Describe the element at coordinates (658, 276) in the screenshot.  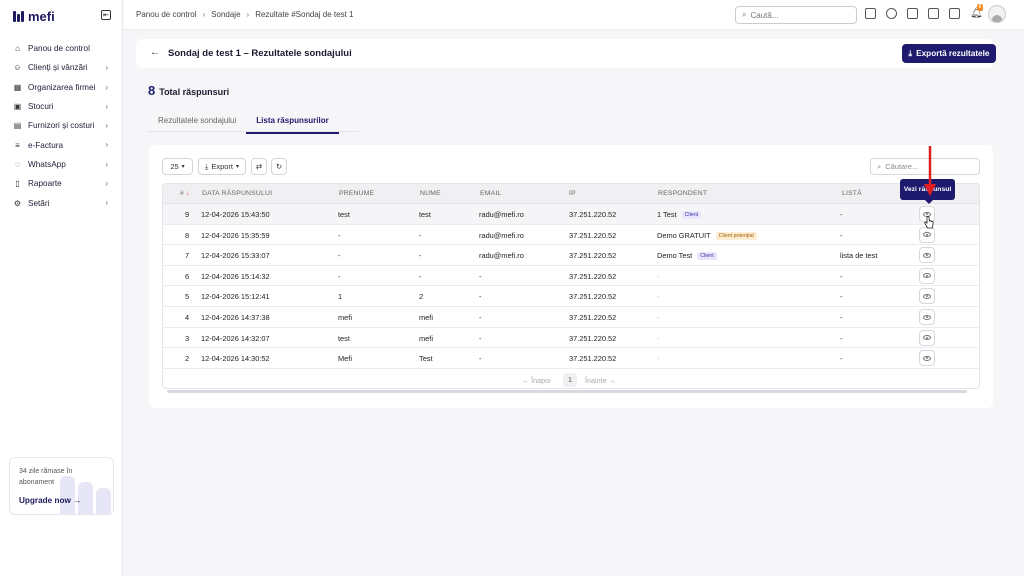
I see `cell-respondent: -` at that location.